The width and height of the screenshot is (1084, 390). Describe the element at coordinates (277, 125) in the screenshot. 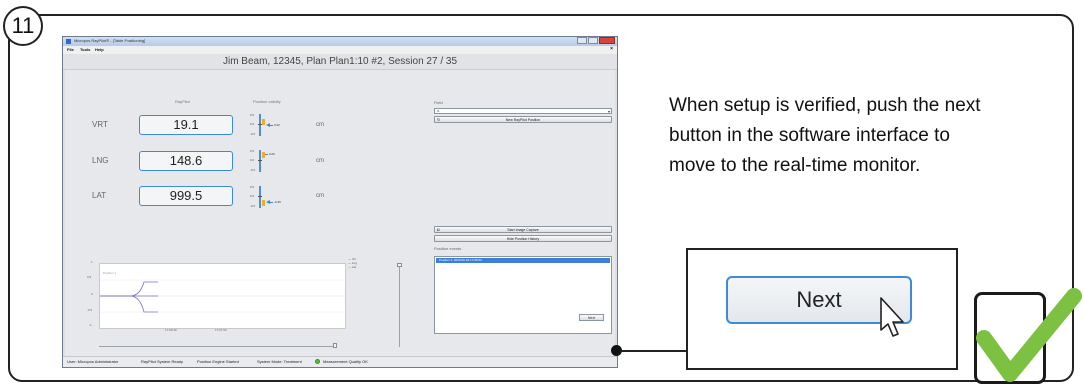

I see `vrt-gauge-value: 0.02` at that location.